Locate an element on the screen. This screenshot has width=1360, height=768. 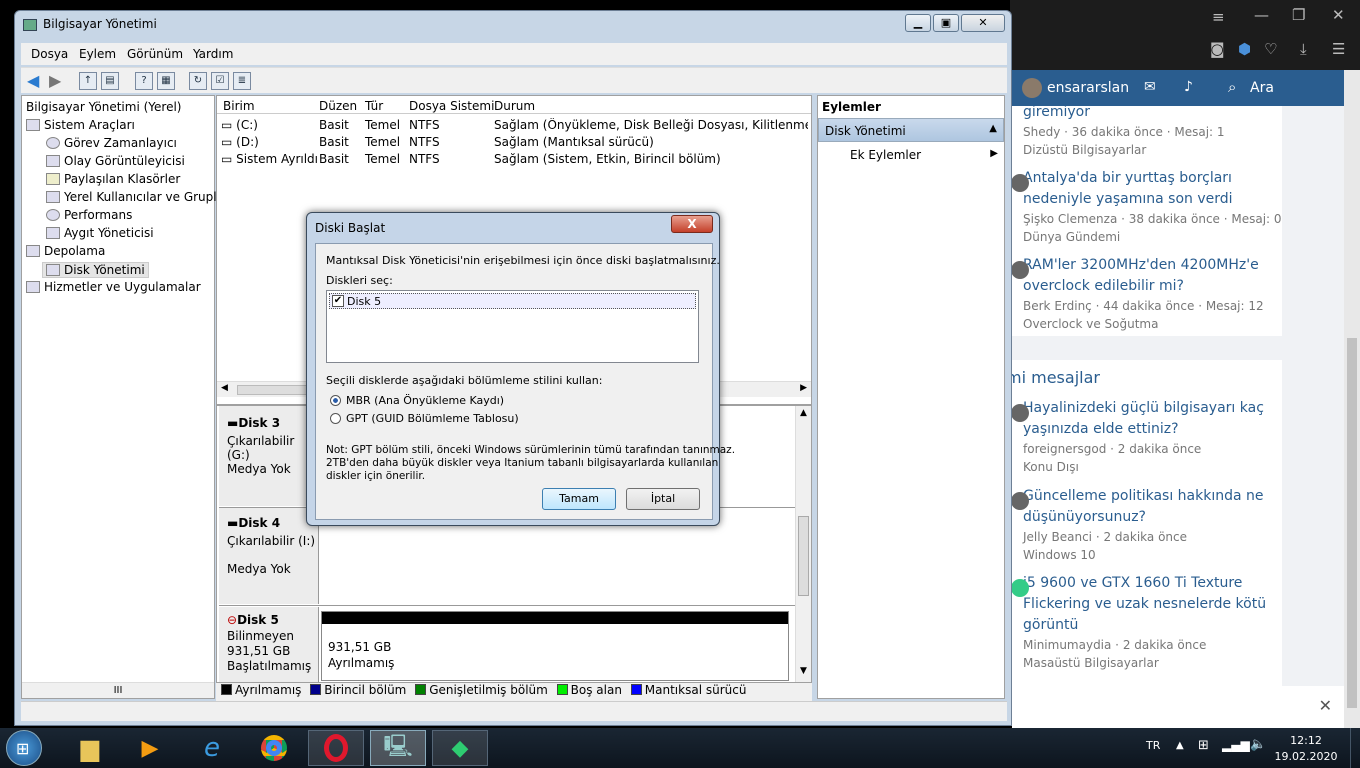
tree-item-storage: Depolama is located at coordinates (65, 251).